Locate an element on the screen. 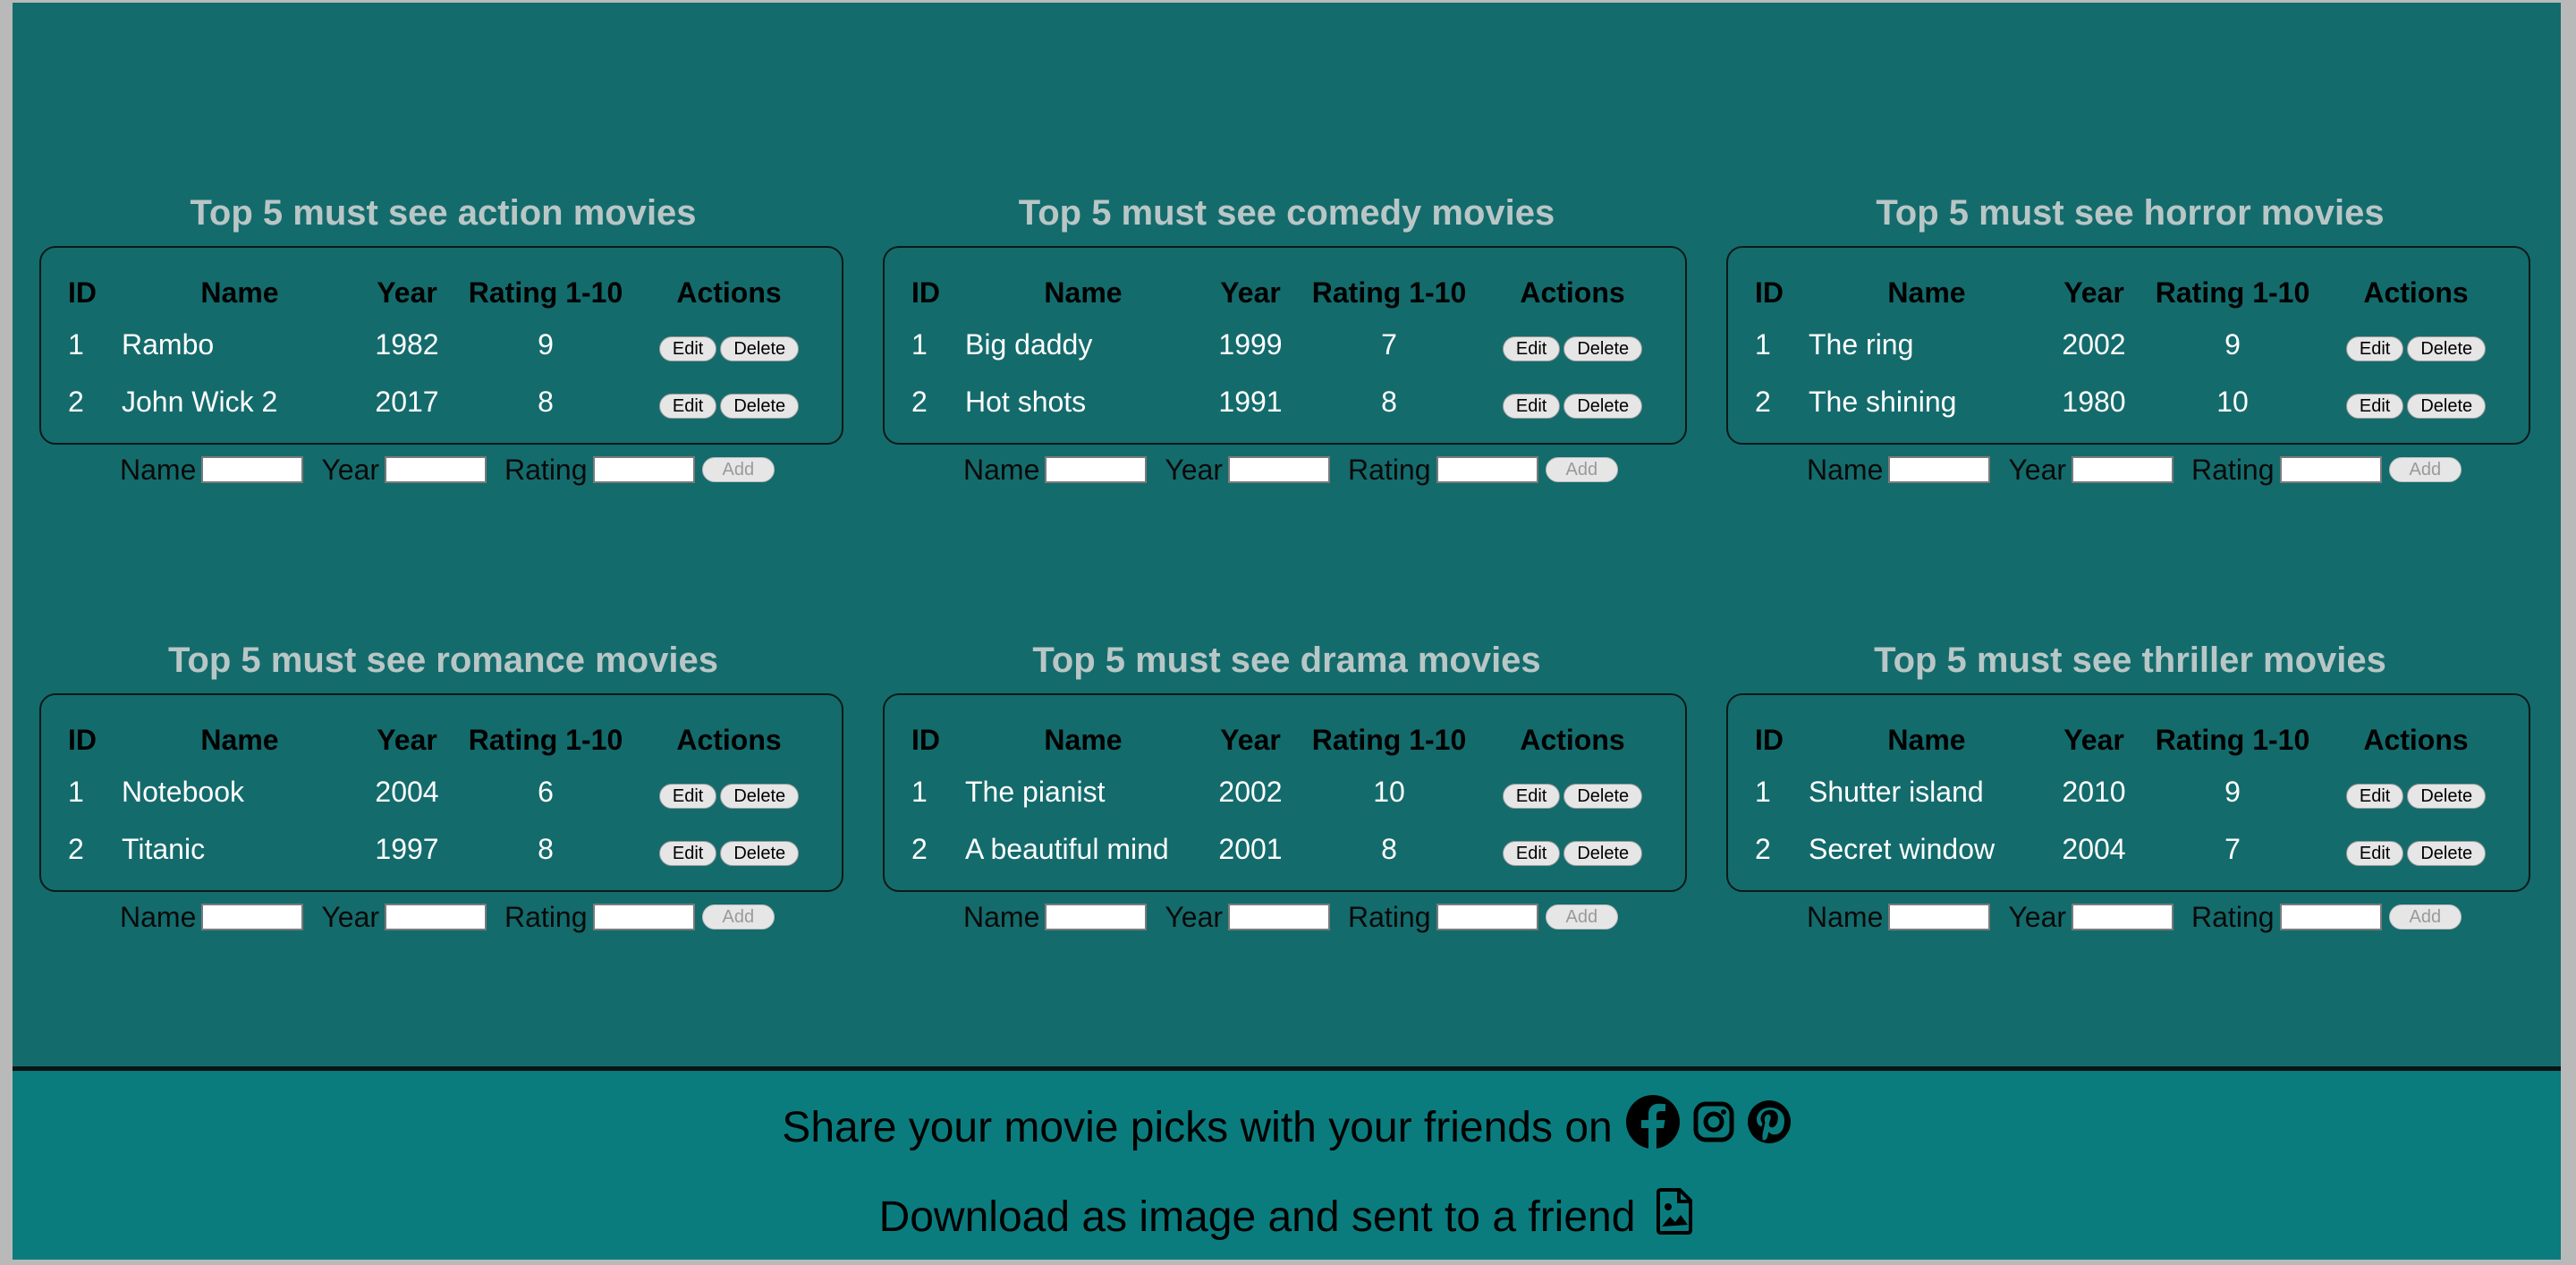  instagram-icon is located at coordinates (1713, 1127).